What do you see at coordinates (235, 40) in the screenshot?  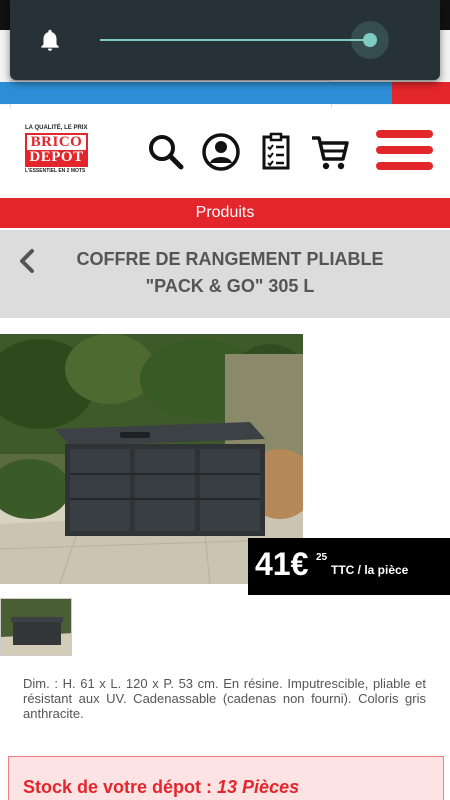 I see `brightness-slider-track` at bounding box center [235, 40].